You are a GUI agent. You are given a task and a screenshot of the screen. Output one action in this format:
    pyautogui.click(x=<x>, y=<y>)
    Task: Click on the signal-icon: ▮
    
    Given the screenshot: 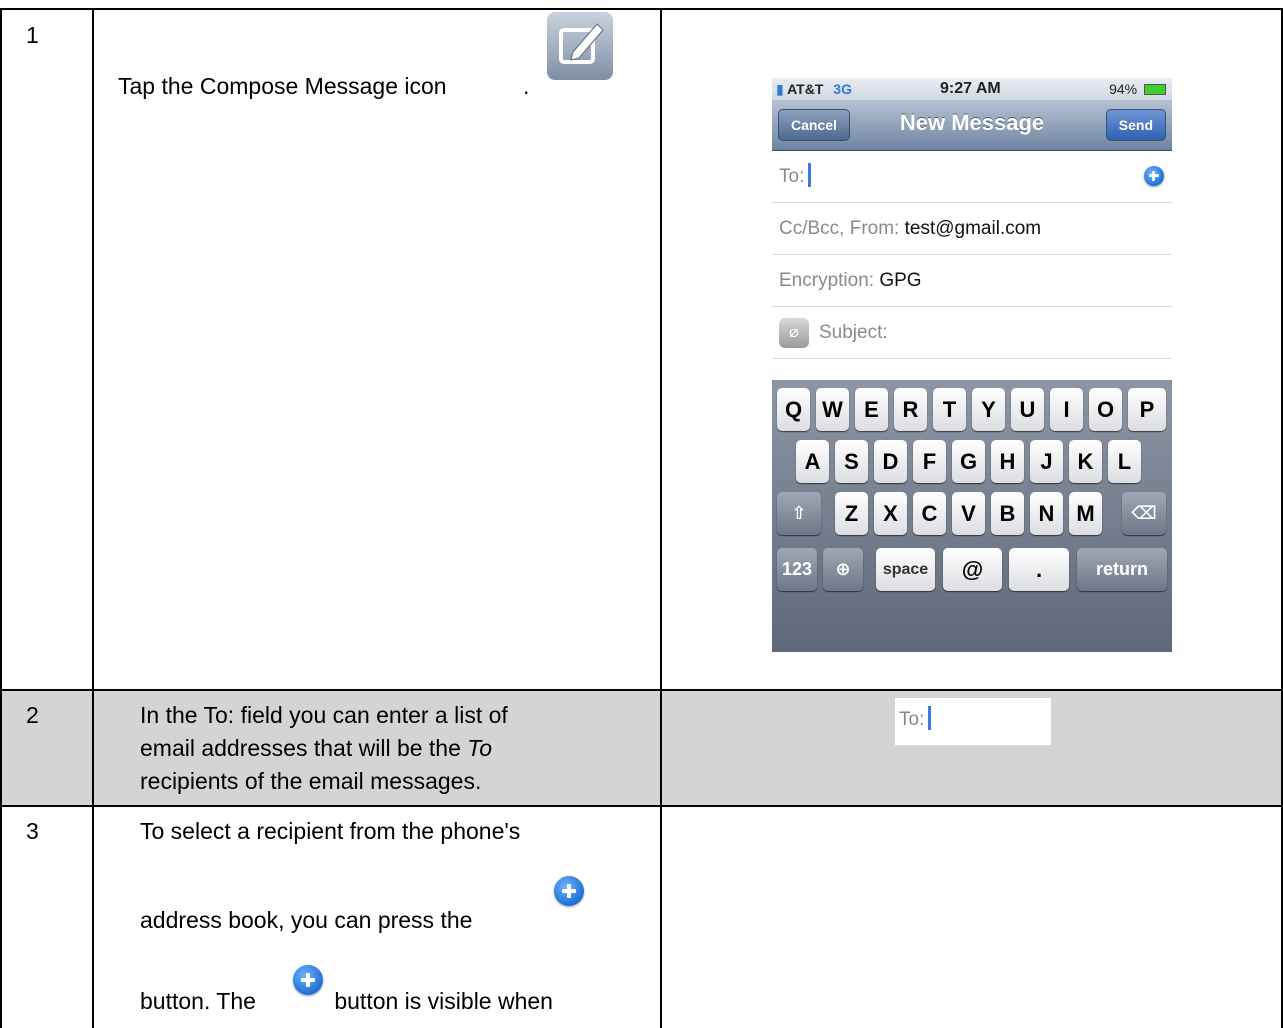 What is the action you would take?
    pyautogui.click(x=780, y=89)
    